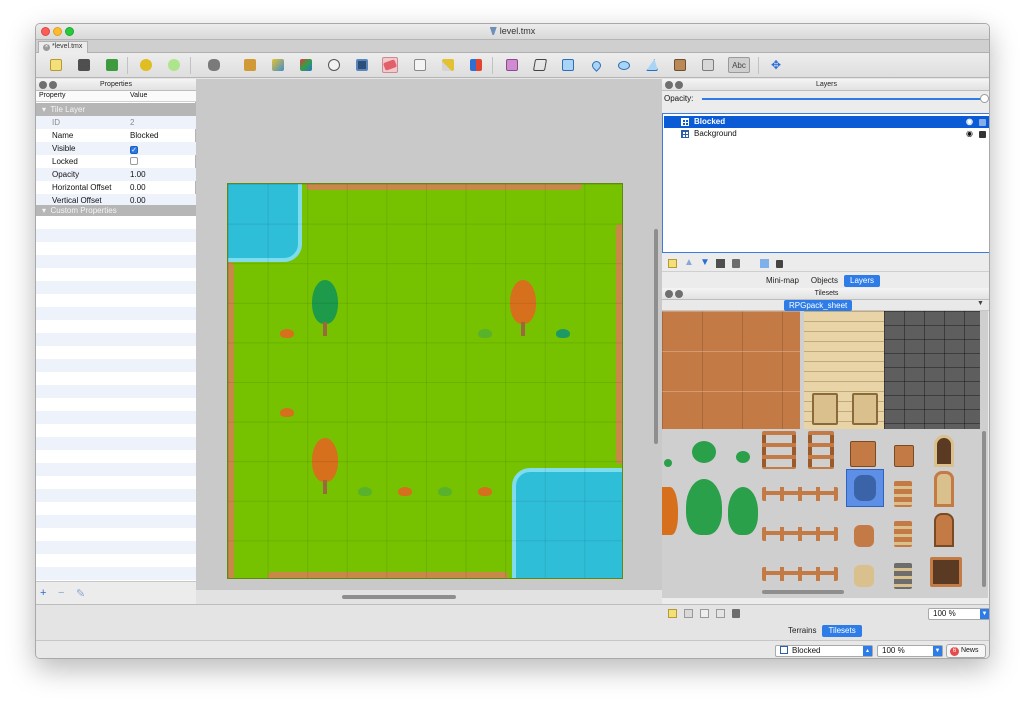 Image resolution: width=1024 pixels, height=703 pixels. Describe the element at coordinates (390, 65) in the screenshot. I see `eraser-button` at that location.